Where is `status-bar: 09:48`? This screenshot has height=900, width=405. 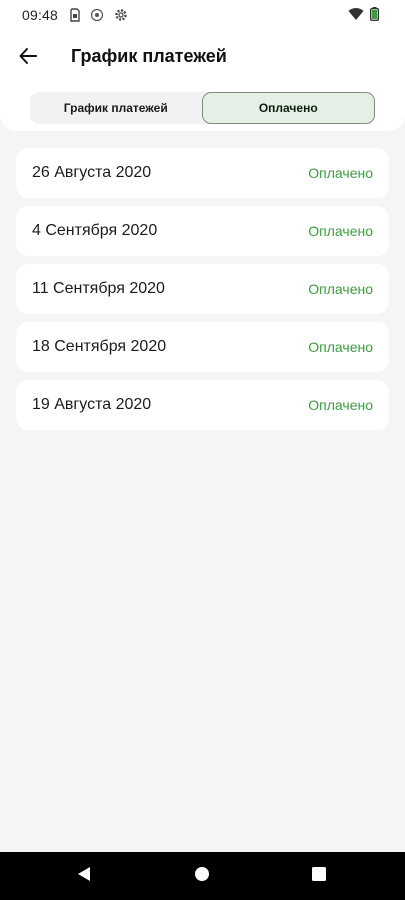
status-bar: 09:48 is located at coordinates (202, 15).